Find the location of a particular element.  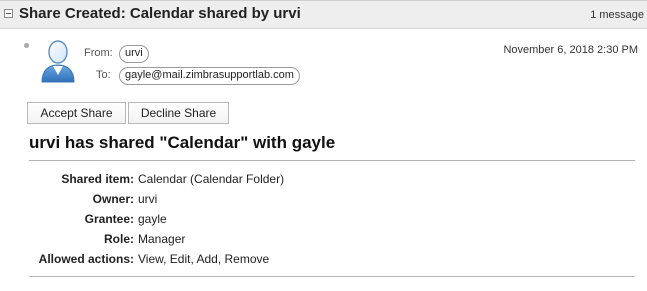

detail-label: Allowed actions: is located at coordinates (86, 259).